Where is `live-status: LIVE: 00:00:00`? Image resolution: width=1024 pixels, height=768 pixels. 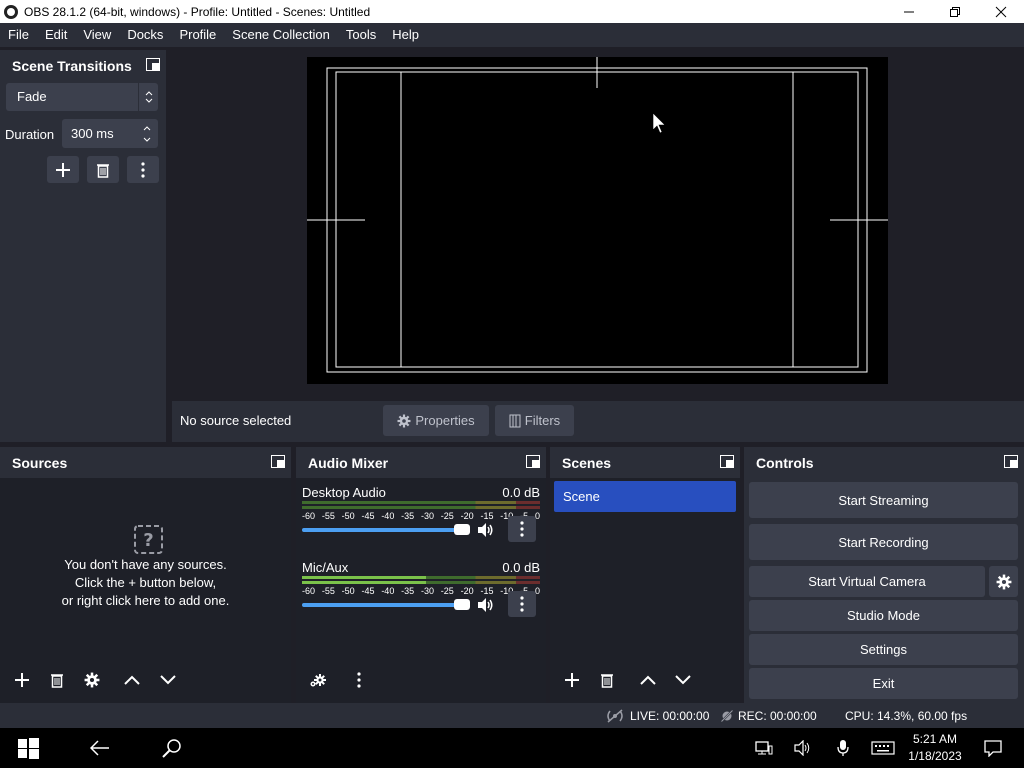
live-status: LIVE: 00:00:00 is located at coordinates (656, 716).